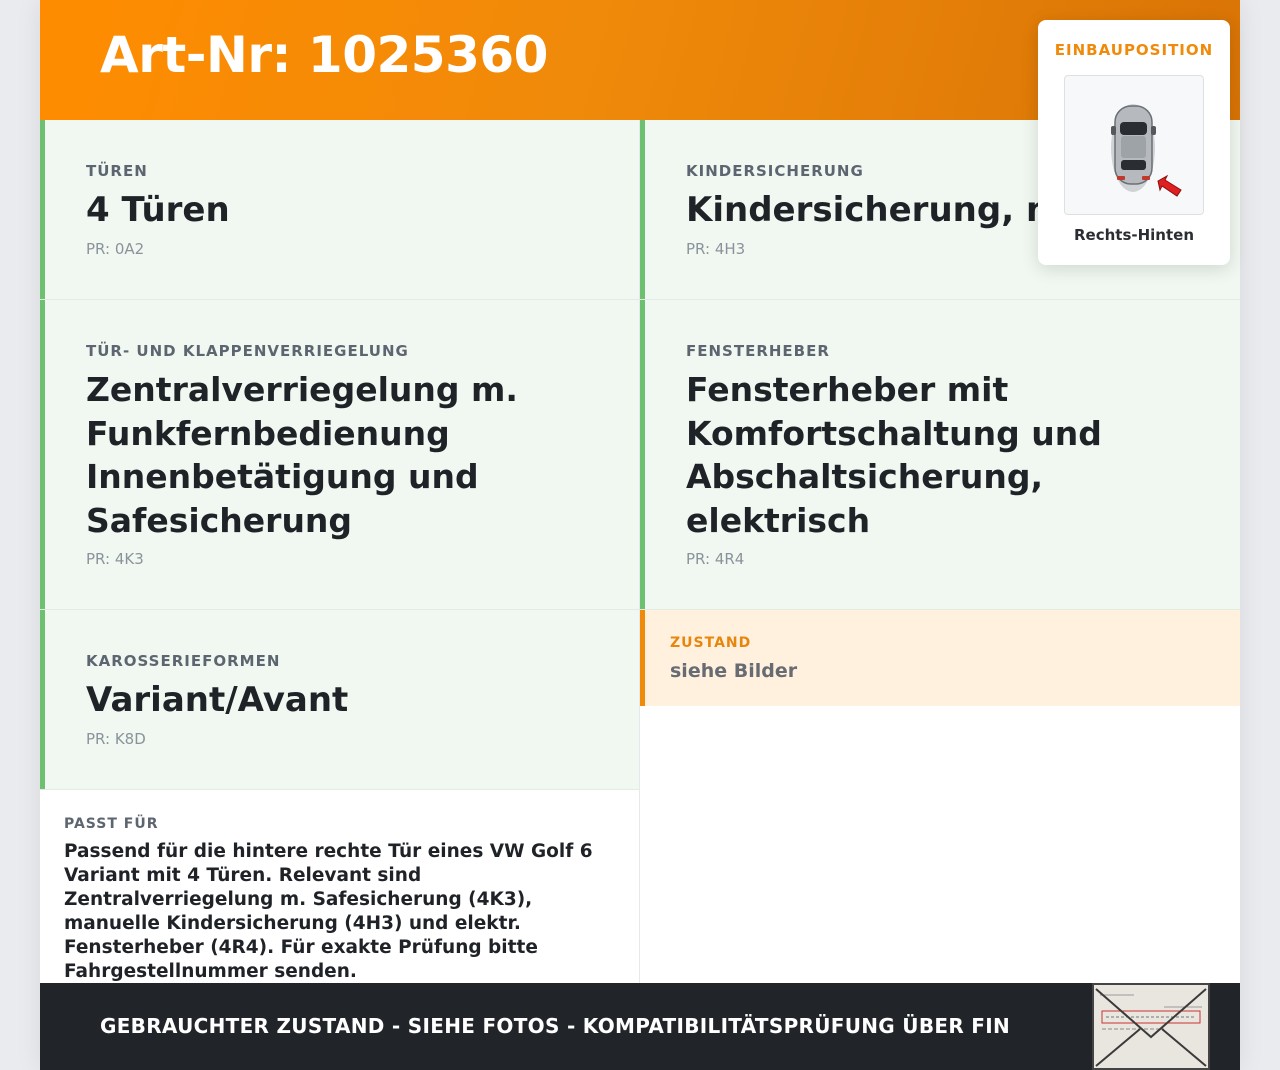 The height and width of the screenshot is (1070, 1280). What do you see at coordinates (716, 249) in the screenshot?
I see `spec-pr-code: PR: 4H3` at bounding box center [716, 249].